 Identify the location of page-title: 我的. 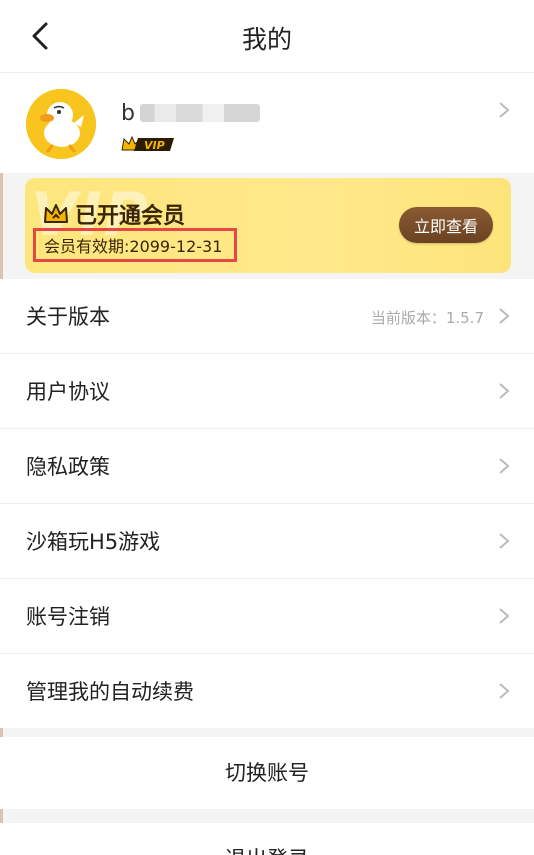
(266, 39).